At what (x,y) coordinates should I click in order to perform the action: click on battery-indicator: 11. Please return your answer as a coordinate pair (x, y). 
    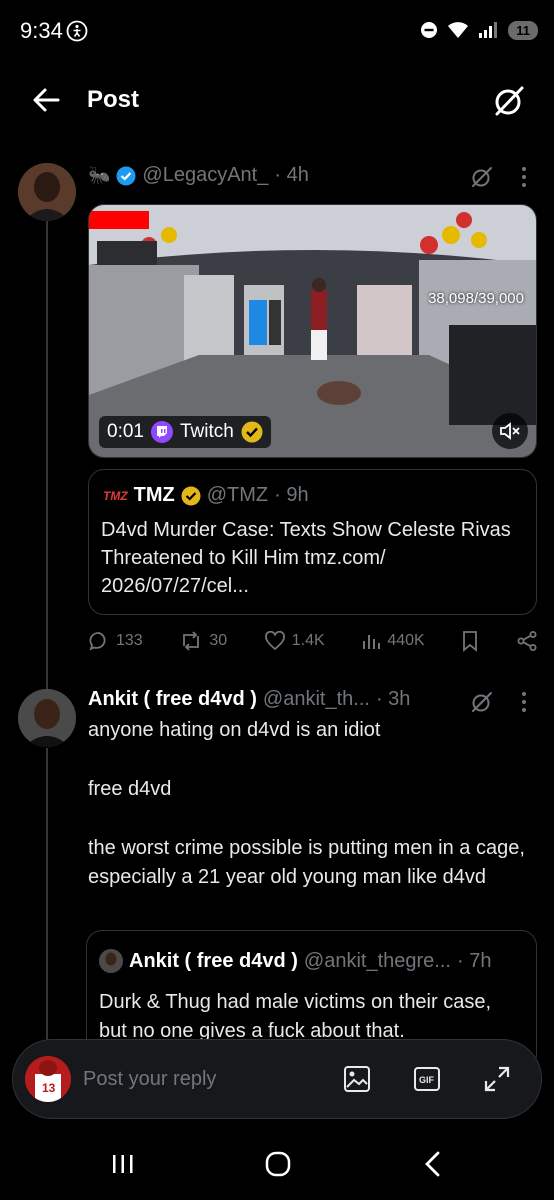
    Looking at the image, I should click on (523, 30).